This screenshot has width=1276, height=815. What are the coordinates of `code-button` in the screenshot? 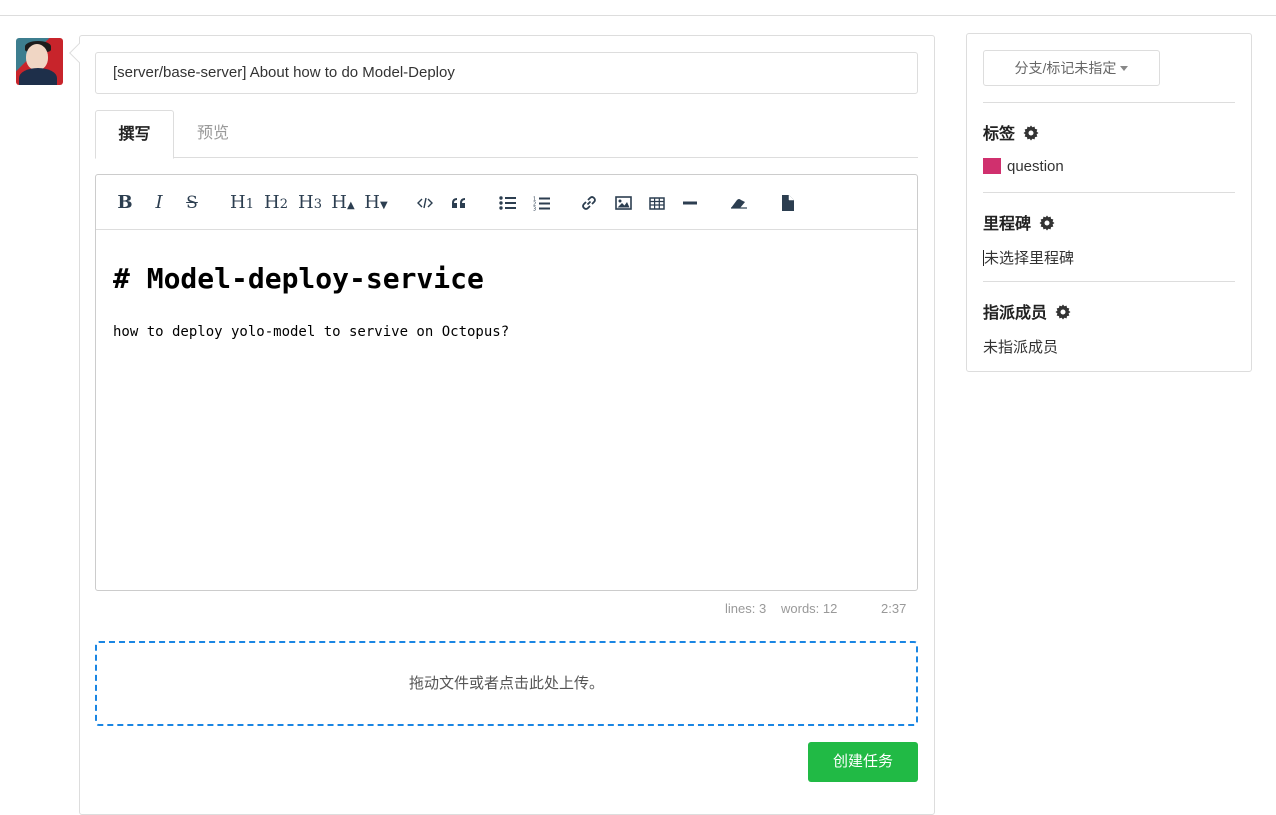 It's located at (425, 203).